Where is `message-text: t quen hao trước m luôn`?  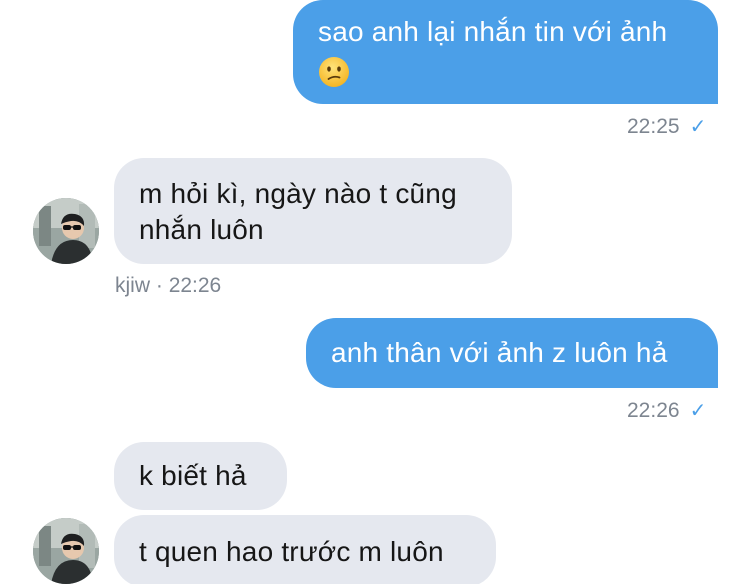 message-text: t quen hao trước m luôn is located at coordinates (291, 551).